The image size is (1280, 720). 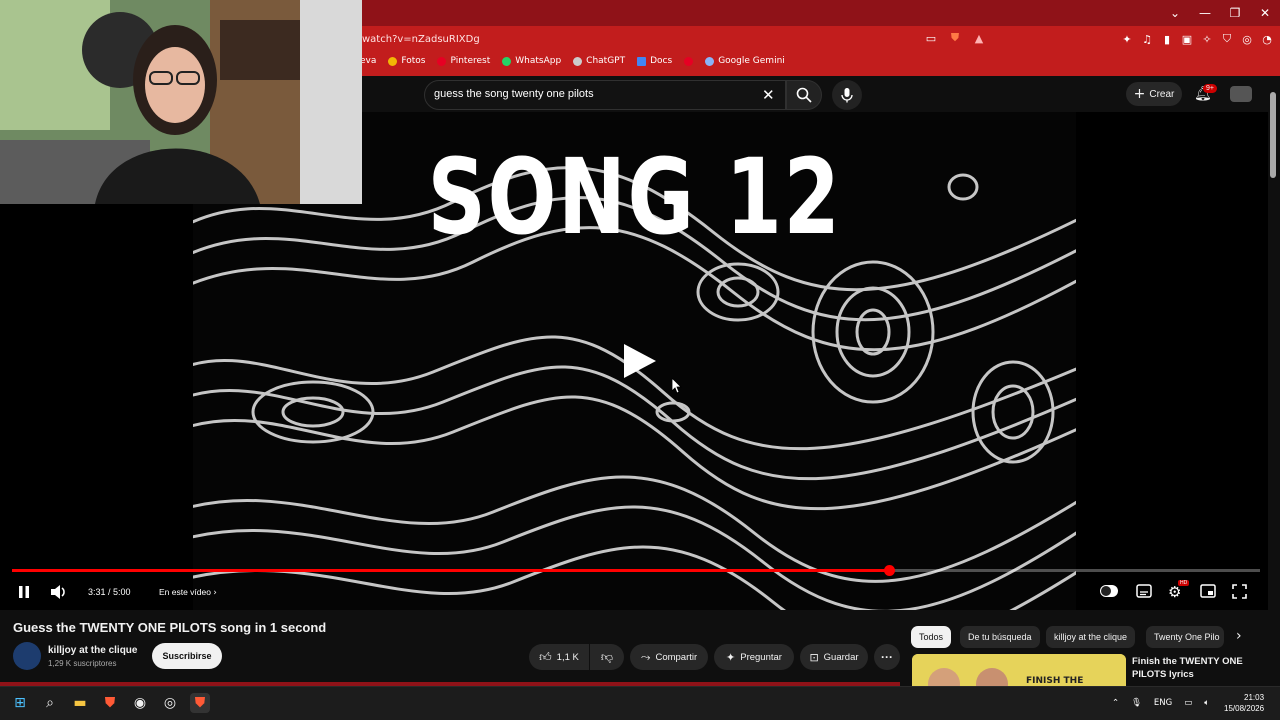 What do you see at coordinates (710, 61) in the screenshot?
I see `gemini-icon` at bounding box center [710, 61].